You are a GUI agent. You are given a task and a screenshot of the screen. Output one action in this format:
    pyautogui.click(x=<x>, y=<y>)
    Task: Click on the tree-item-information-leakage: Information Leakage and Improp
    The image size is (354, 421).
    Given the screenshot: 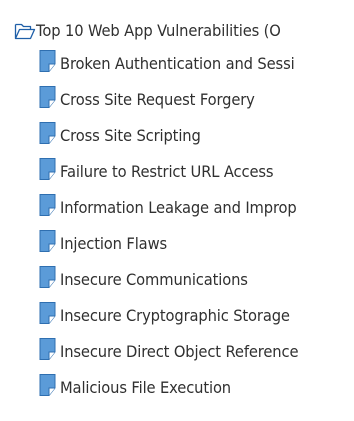 What is the action you would take?
    pyautogui.click(x=196, y=207)
    